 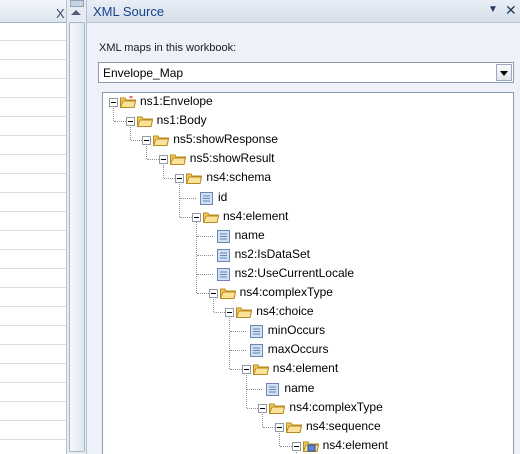 I want to click on tree-leaf-item: ns2:IsDataSet, so click(x=308, y=255).